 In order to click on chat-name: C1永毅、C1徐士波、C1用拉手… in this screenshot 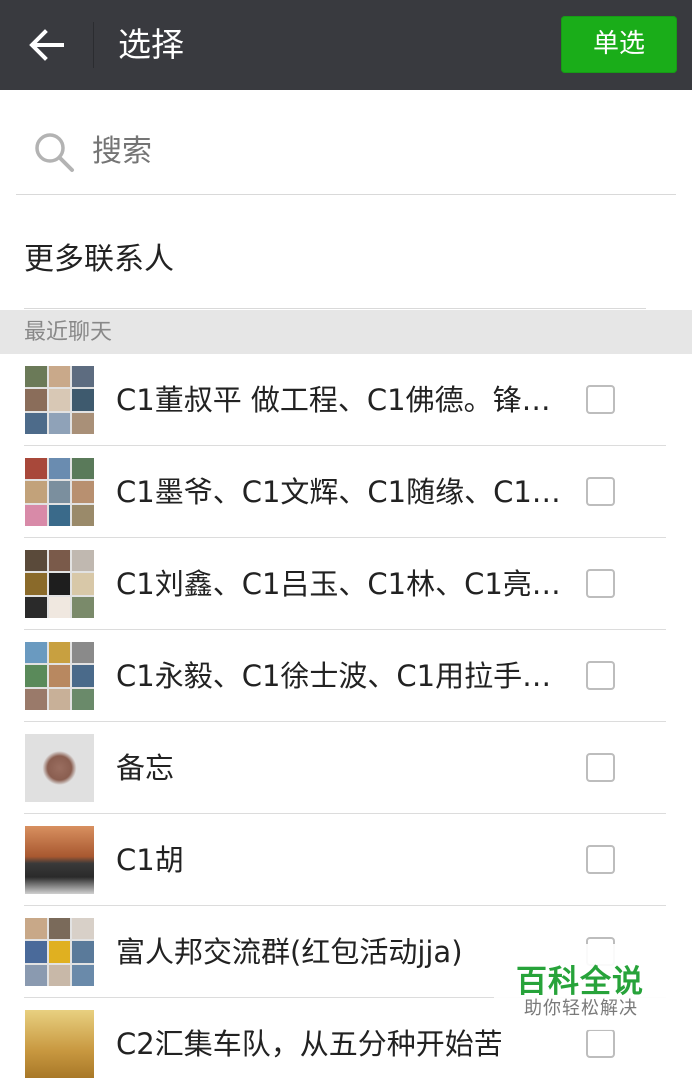, I will do `click(334, 676)`.